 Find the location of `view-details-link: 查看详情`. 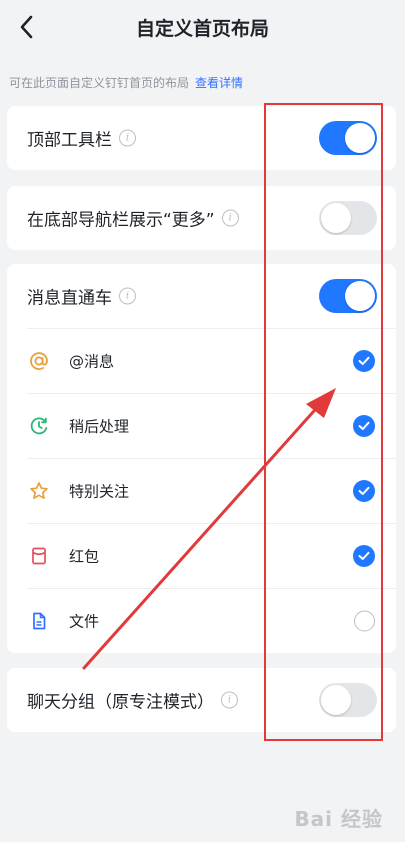

view-details-link: 查看详情 is located at coordinates (219, 83).